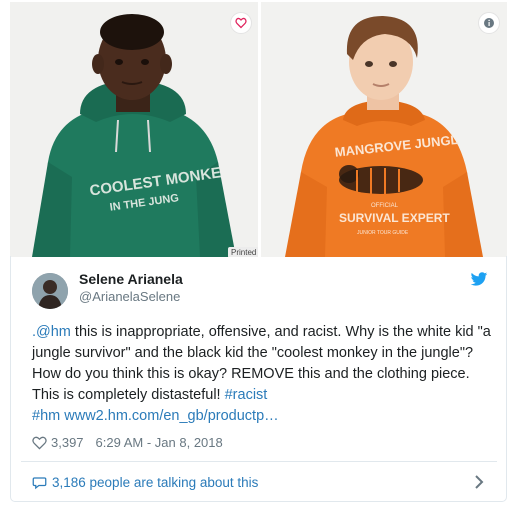 The height and width of the screenshot is (510, 516). I want to click on twitter-bird-icon, so click(479, 282).